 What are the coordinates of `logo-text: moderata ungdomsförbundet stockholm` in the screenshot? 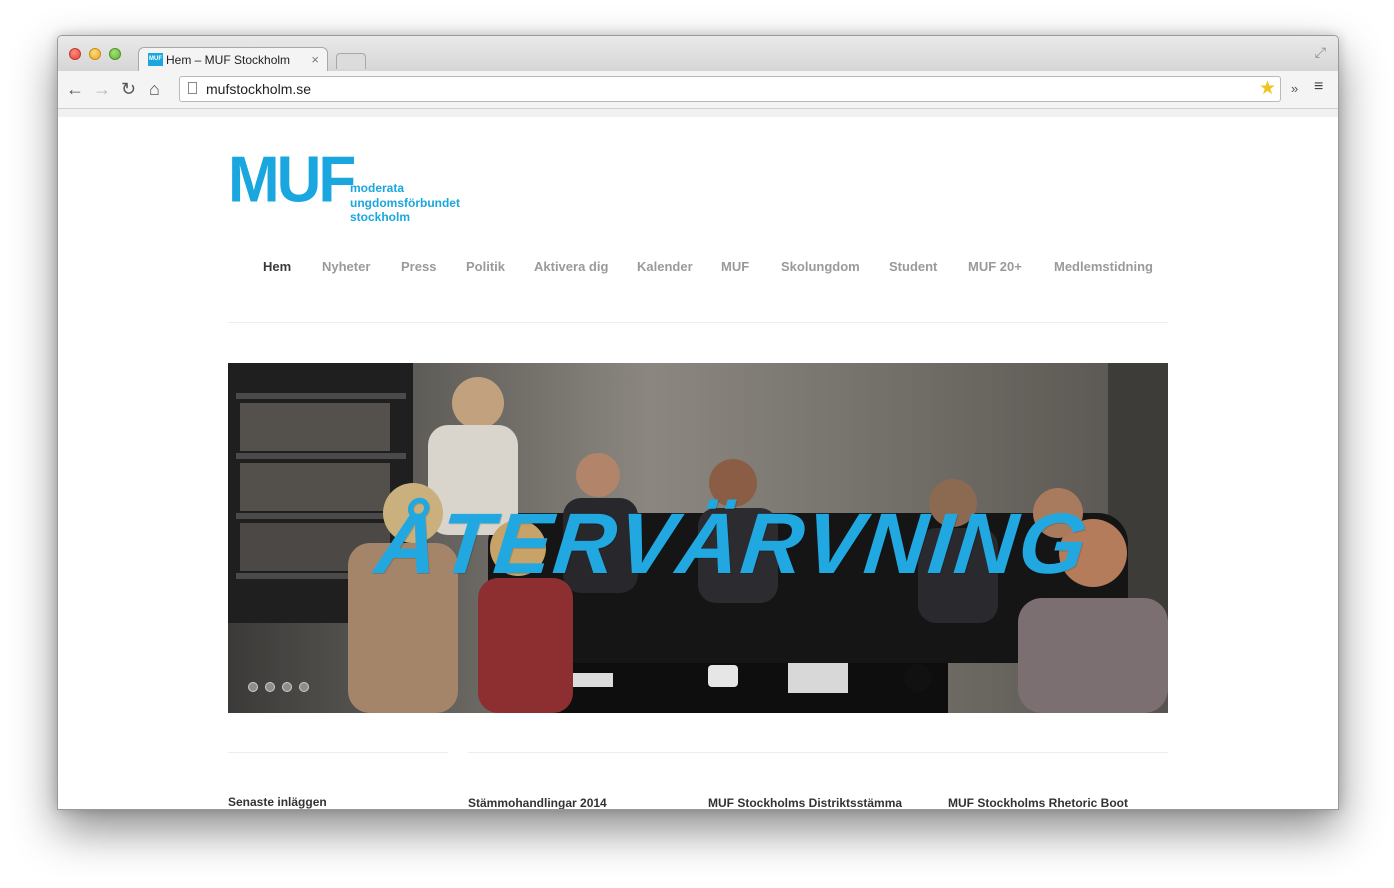 It's located at (405, 203).